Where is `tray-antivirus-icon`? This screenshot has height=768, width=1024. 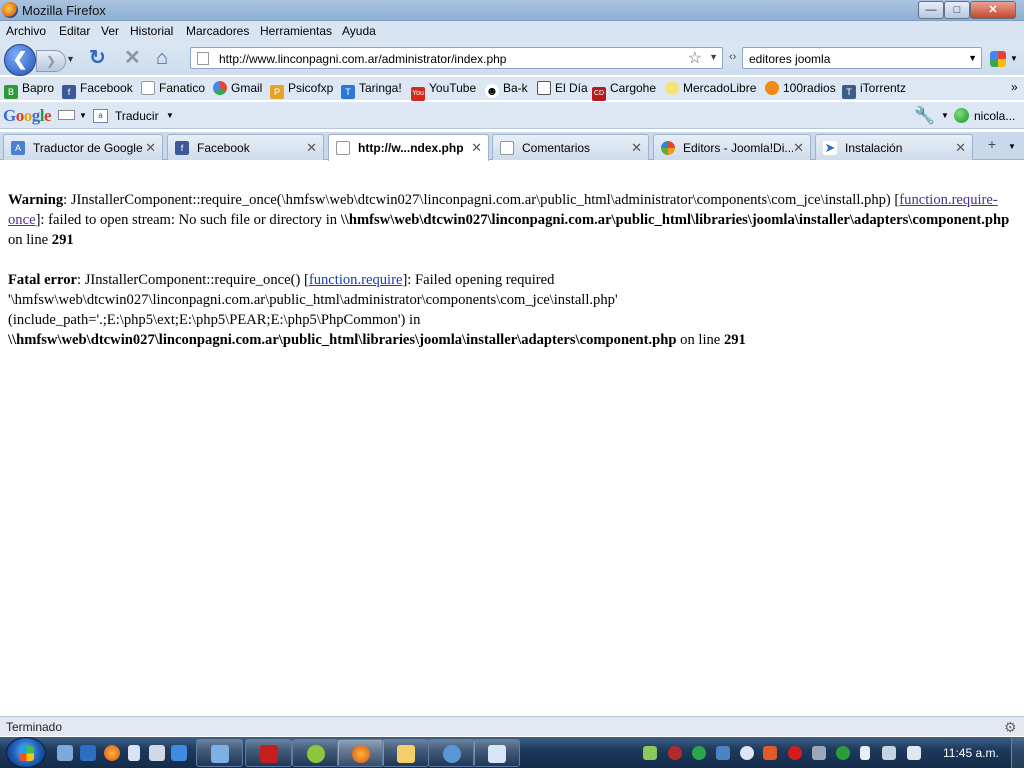 tray-antivirus-icon is located at coordinates (795, 753).